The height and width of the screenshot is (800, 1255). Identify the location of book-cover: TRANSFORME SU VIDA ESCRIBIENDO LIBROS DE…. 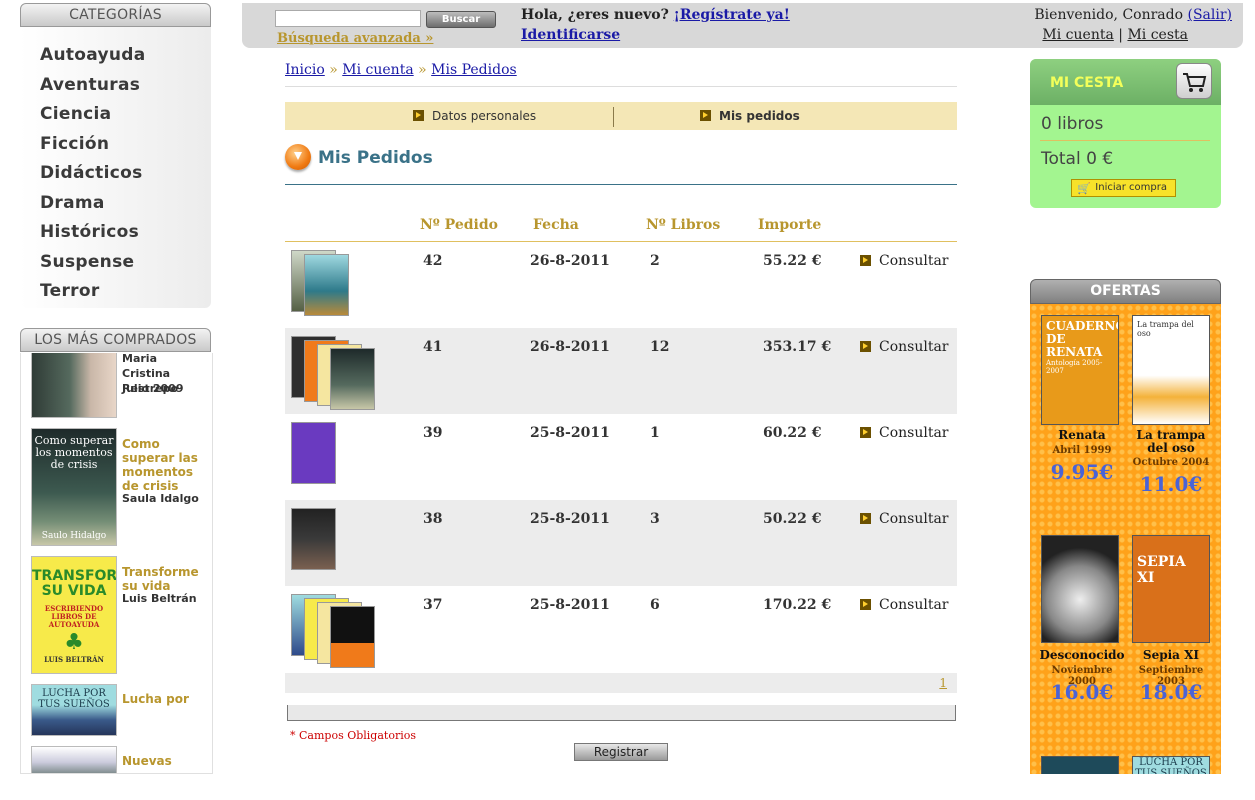
(74, 615).